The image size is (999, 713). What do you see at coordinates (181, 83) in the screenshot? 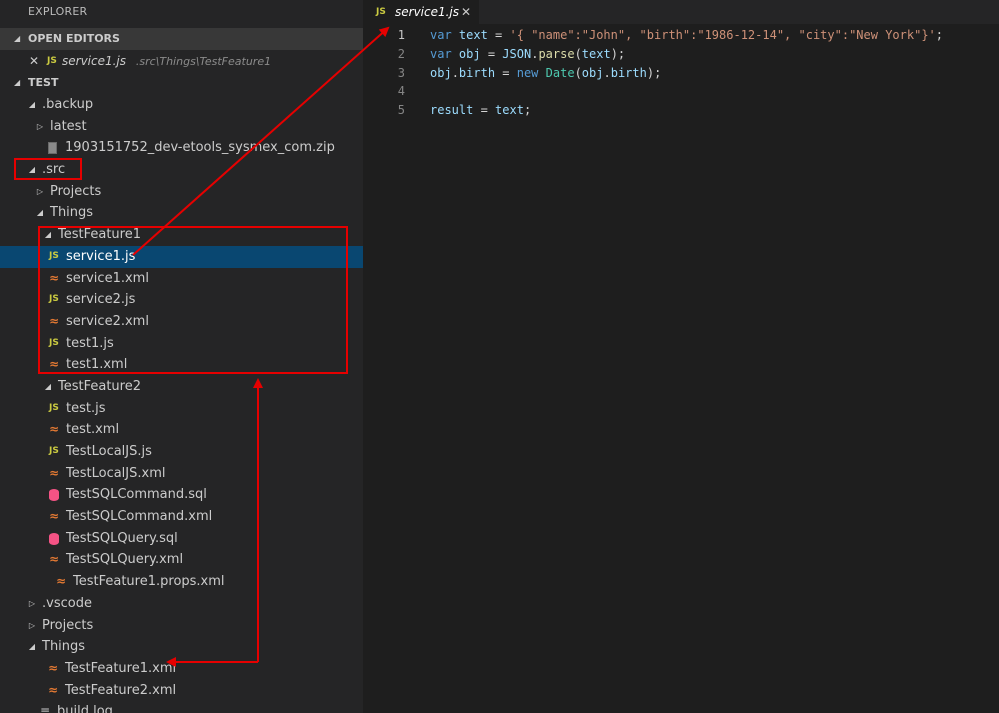
I see `workspace-header: ◢ TEST` at bounding box center [181, 83].